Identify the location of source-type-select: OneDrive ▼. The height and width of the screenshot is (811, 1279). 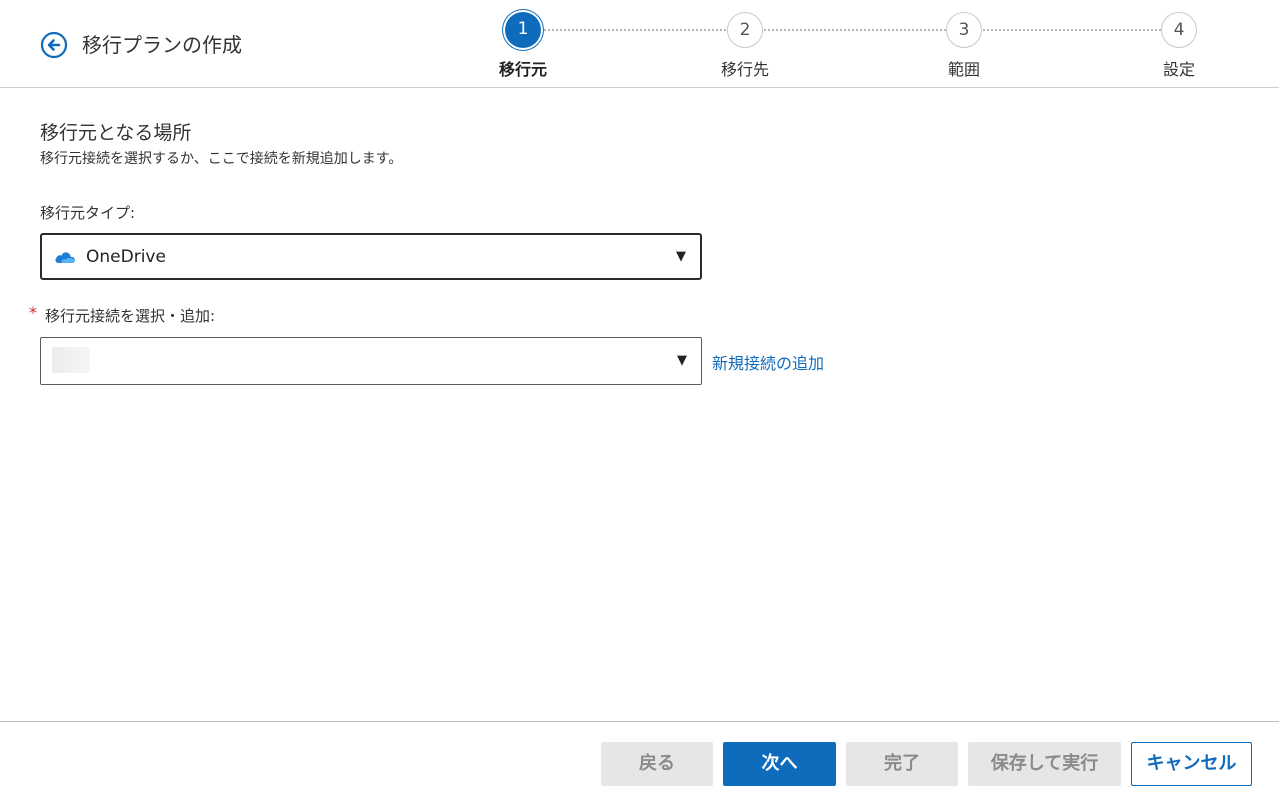
(371, 256).